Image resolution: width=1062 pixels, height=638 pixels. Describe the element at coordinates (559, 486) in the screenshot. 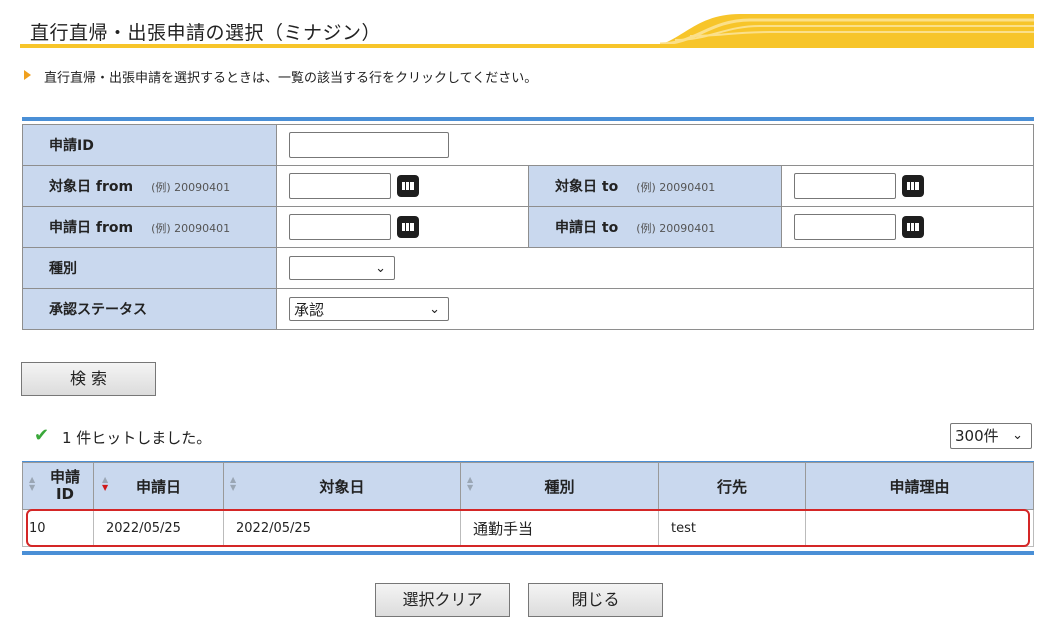

I see `column-header-type: ▲ ▼ 種別` at that location.